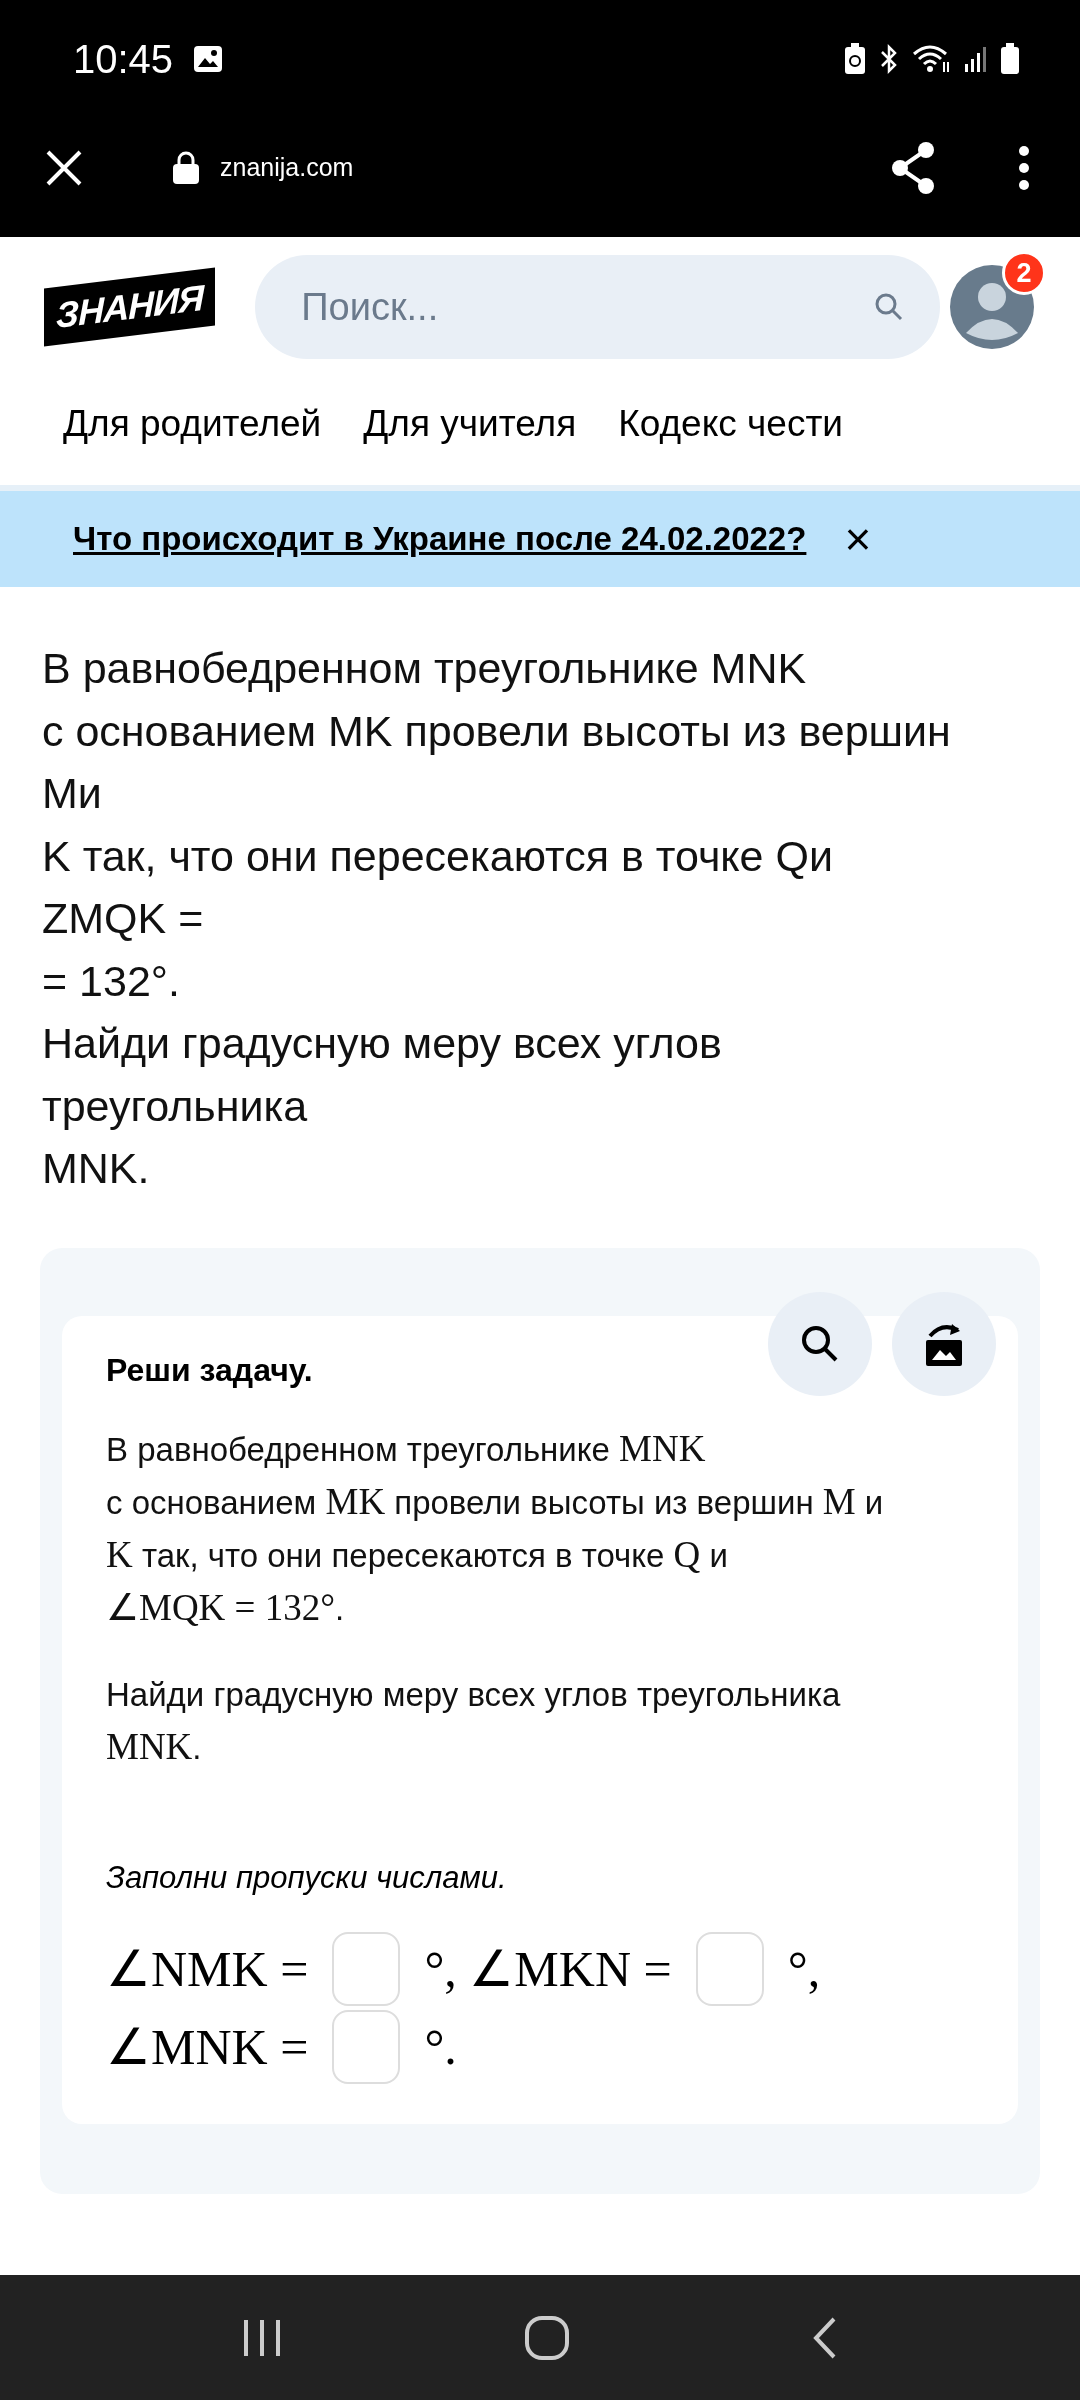 The width and height of the screenshot is (1080, 2400). I want to click on math-text: °, ∠MKN =, so click(548, 1968).